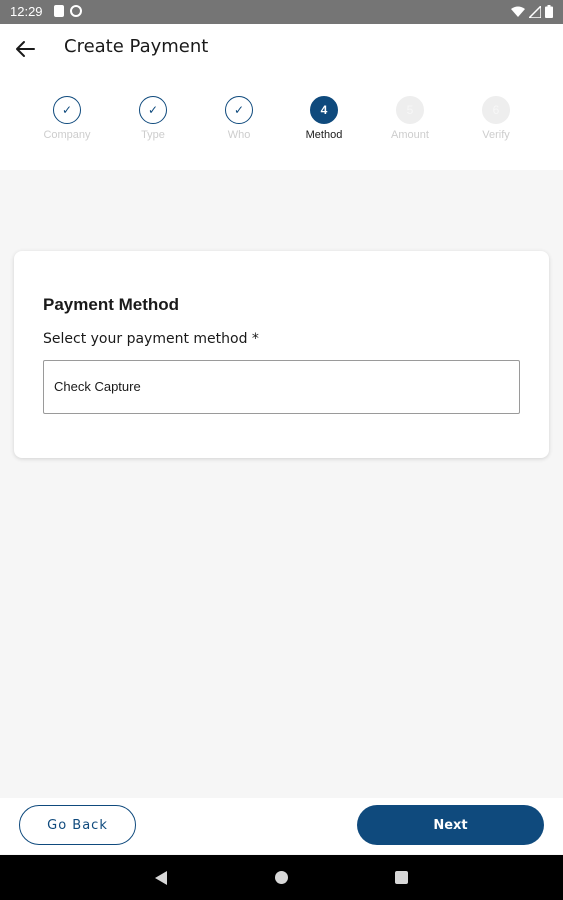 This screenshot has height=900, width=563. What do you see at coordinates (239, 135) in the screenshot?
I see `step-label: Who` at bounding box center [239, 135].